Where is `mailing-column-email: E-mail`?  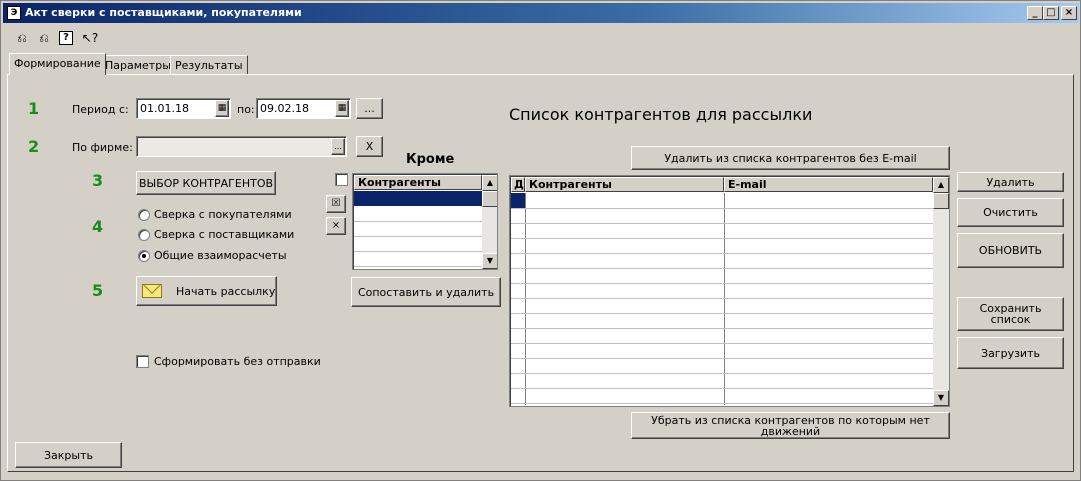 mailing-column-email: E-mail is located at coordinates (828, 184).